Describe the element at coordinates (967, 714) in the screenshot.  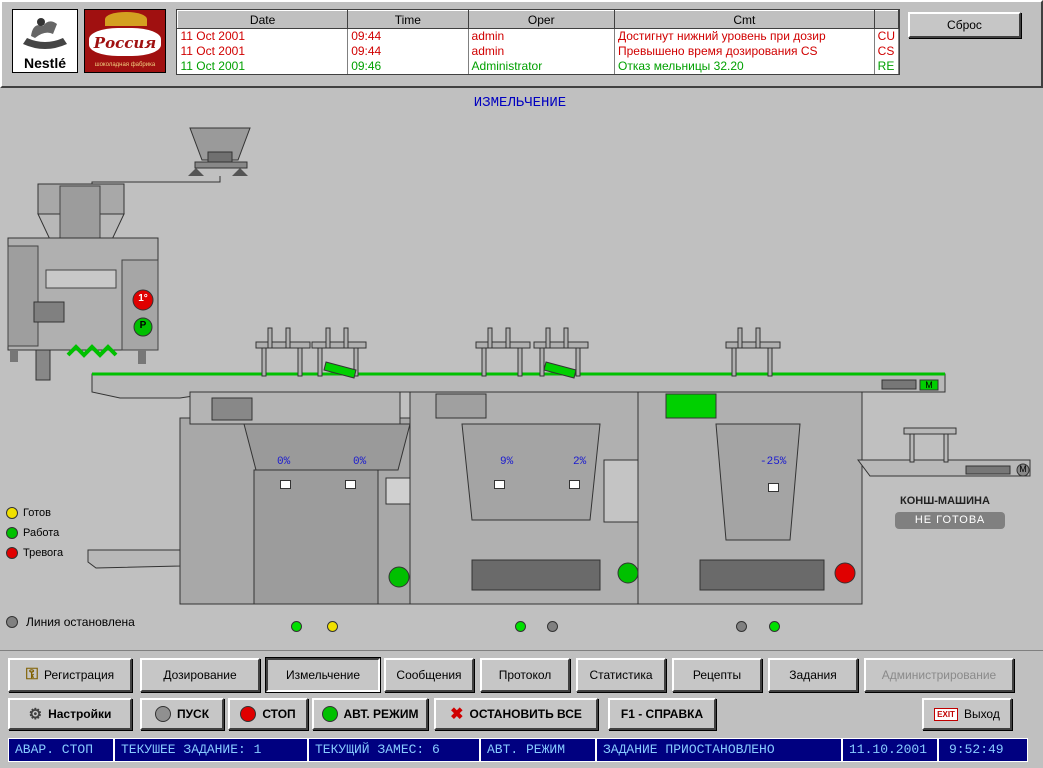
I see `exit-button: EXIT Выход` at that location.